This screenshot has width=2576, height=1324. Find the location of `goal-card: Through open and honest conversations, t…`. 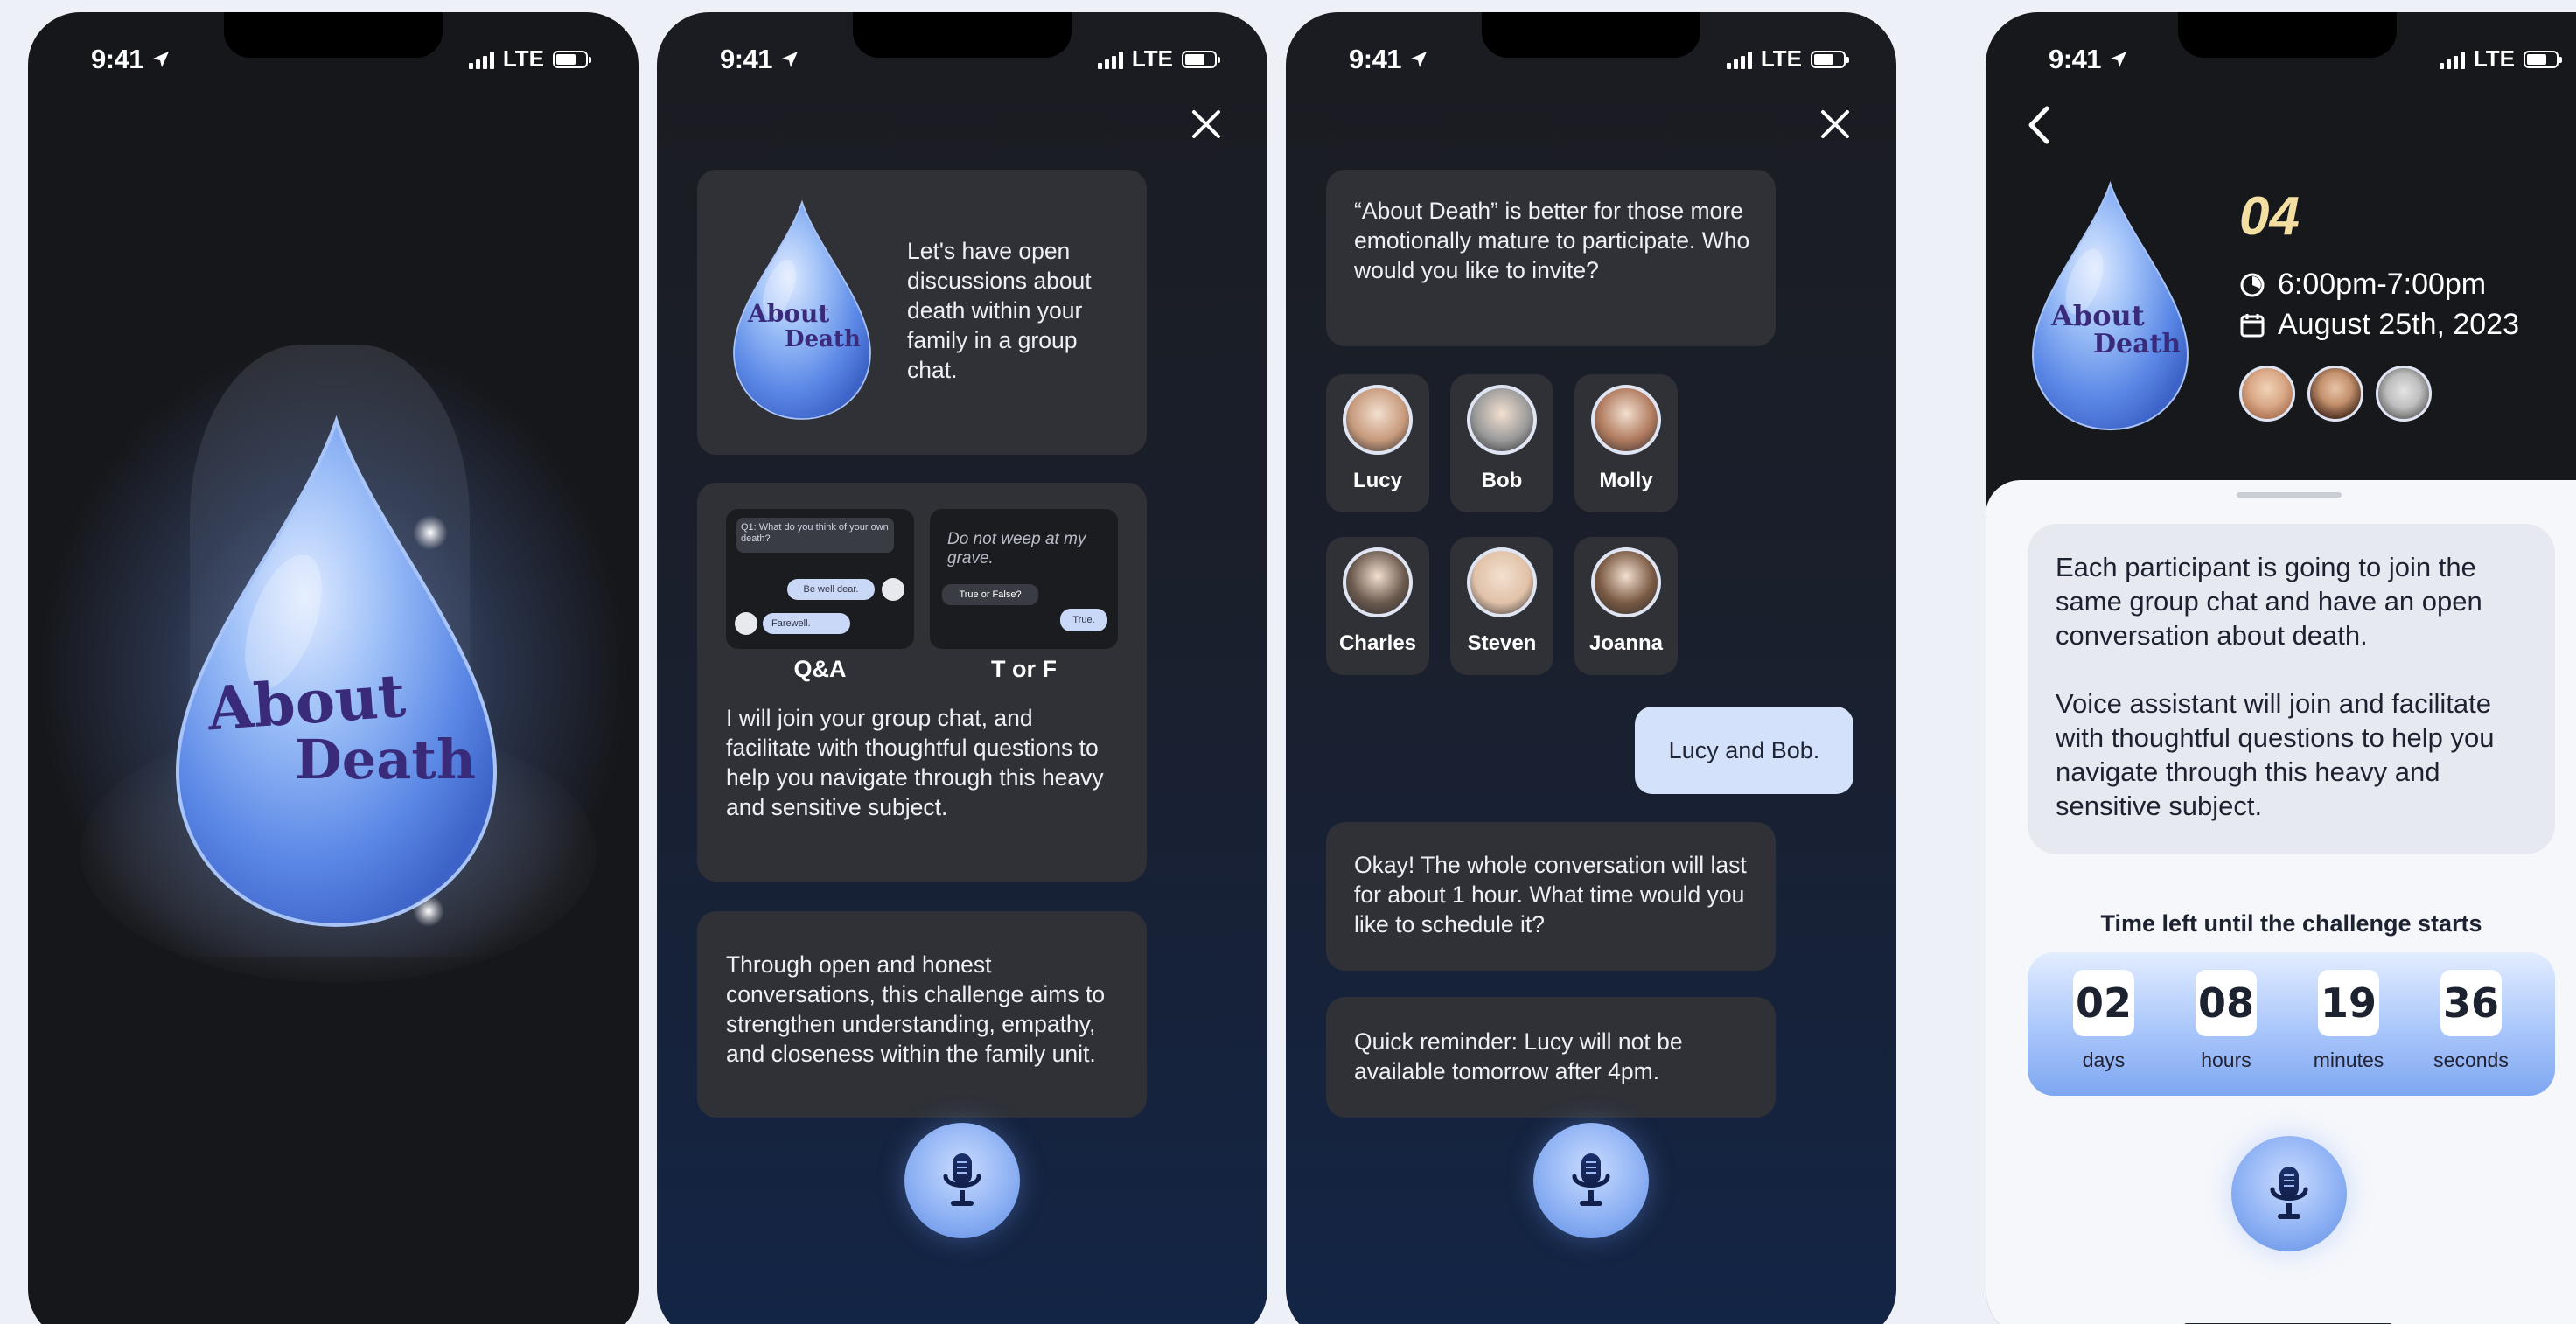

goal-card: Through open and honest conversations, t… is located at coordinates (922, 1015).